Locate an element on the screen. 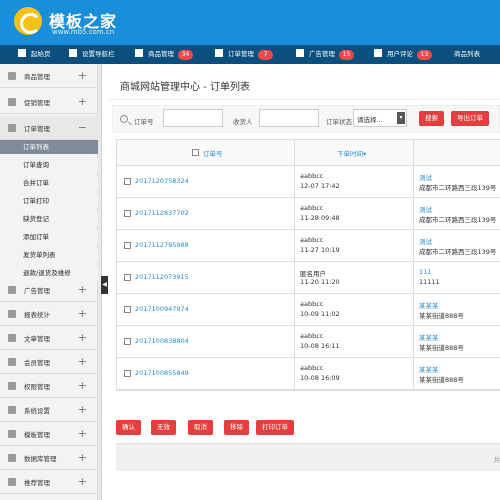  sidebar-item-stockout: 缺货登记 is located at coordinates (49, 219).